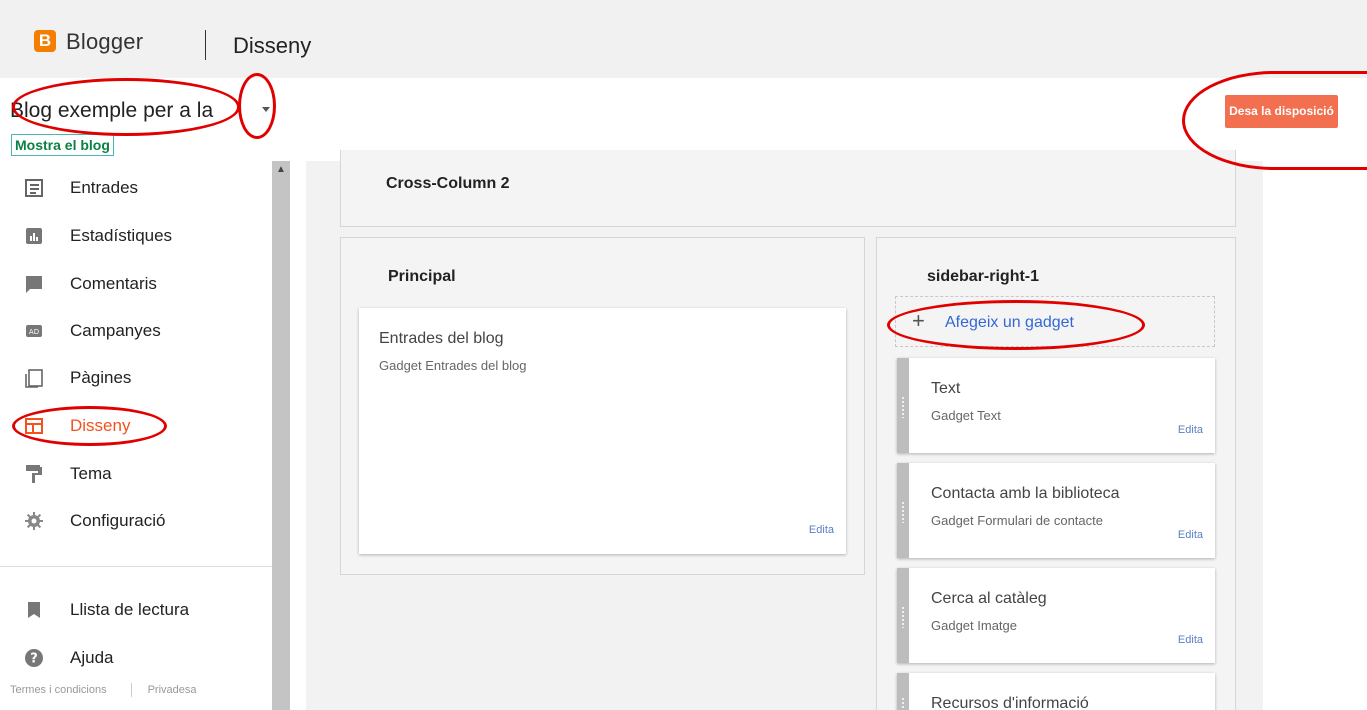  Describe the element at coordinates (130, 609) in the screenshot. I see `sidebar-item-label: Llista de lectura` at that location.